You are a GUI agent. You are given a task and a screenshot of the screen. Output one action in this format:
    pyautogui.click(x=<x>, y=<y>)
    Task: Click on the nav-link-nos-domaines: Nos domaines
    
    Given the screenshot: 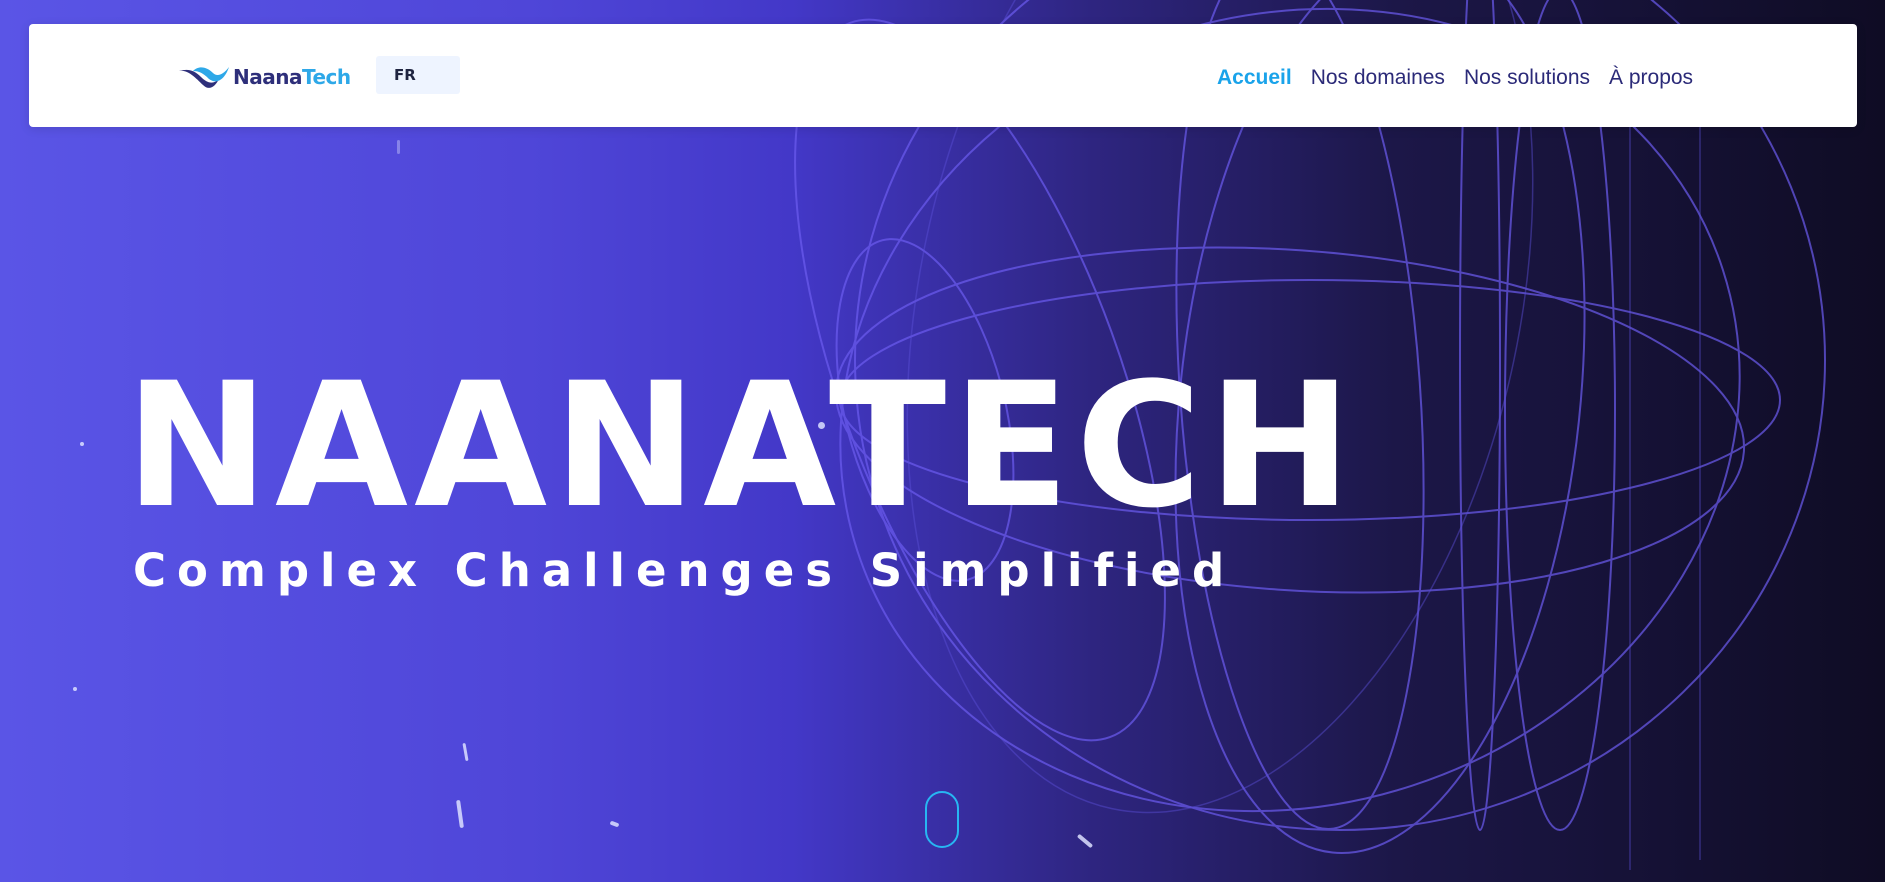 What is the action you would take?
    pyautogui.click(x=1378, y=78)
    